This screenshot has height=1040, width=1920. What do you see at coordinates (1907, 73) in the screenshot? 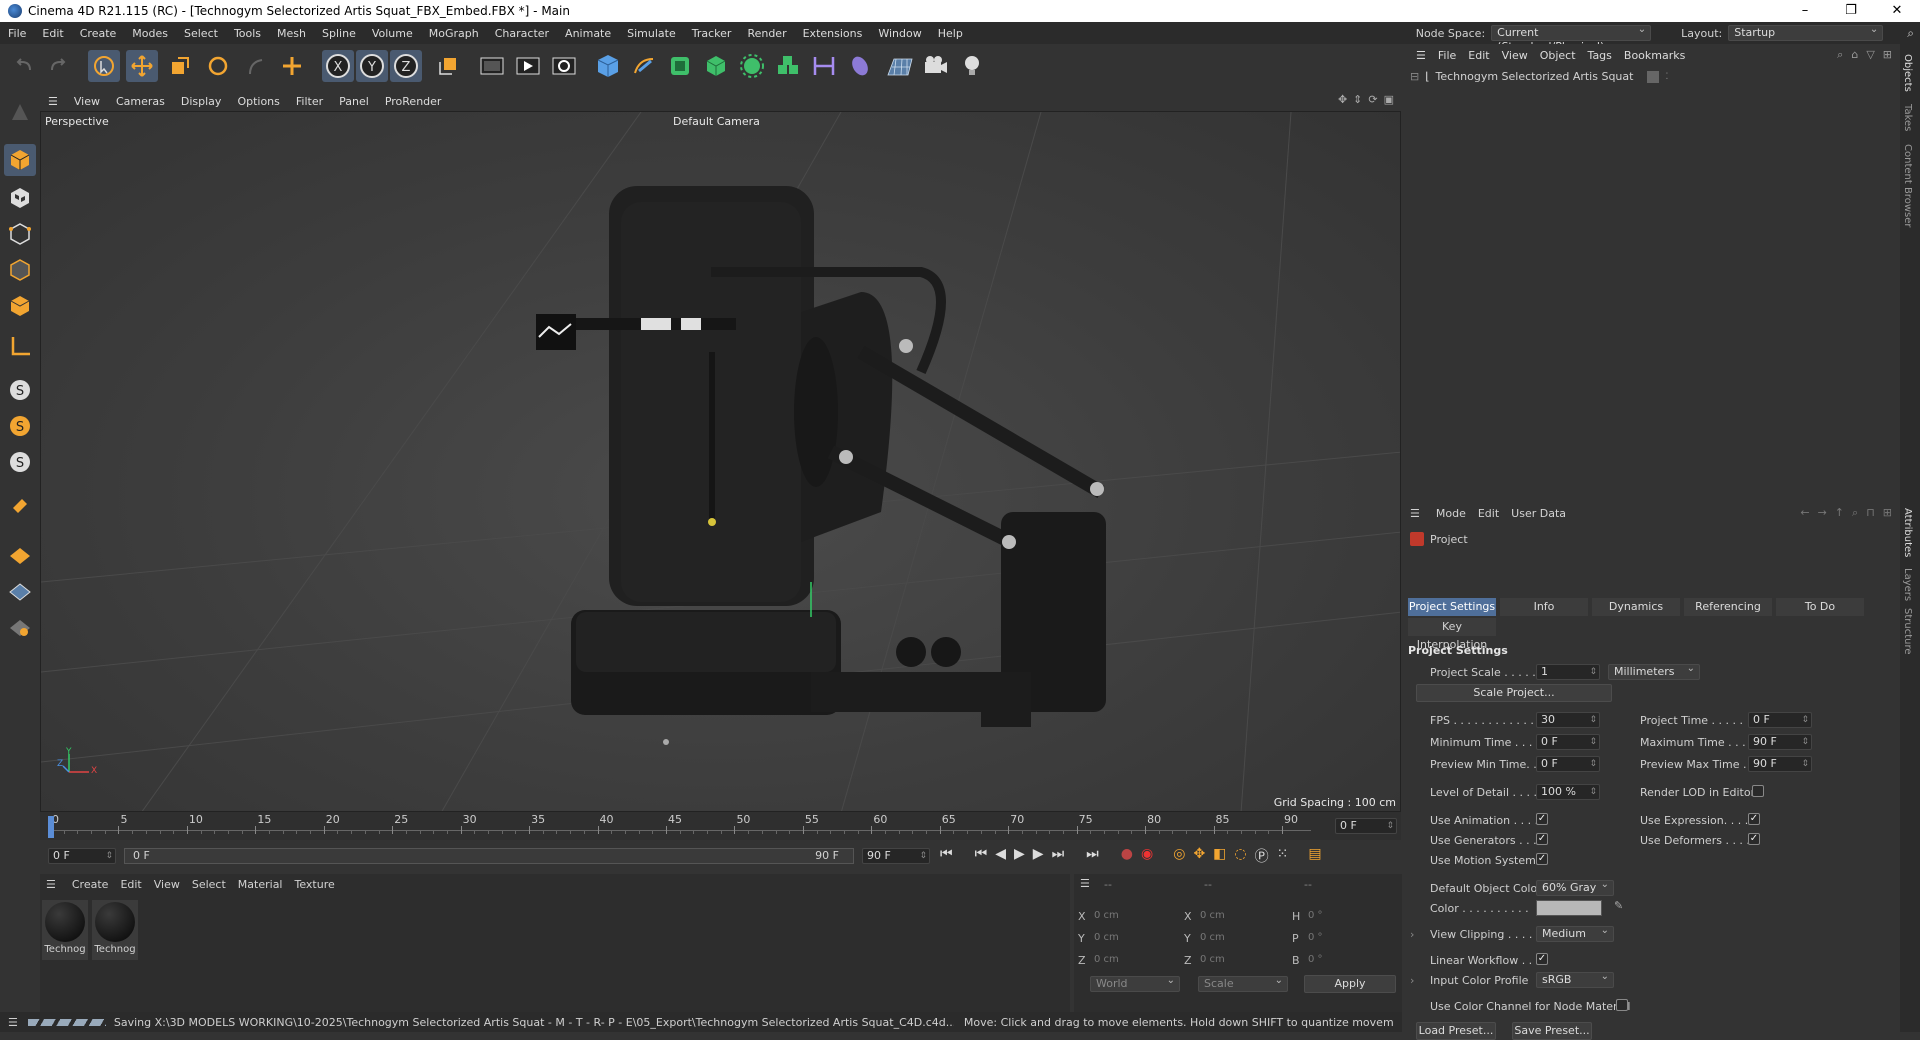
I see `side-tab-objects: Objects` at bounding box center [1907, 73].